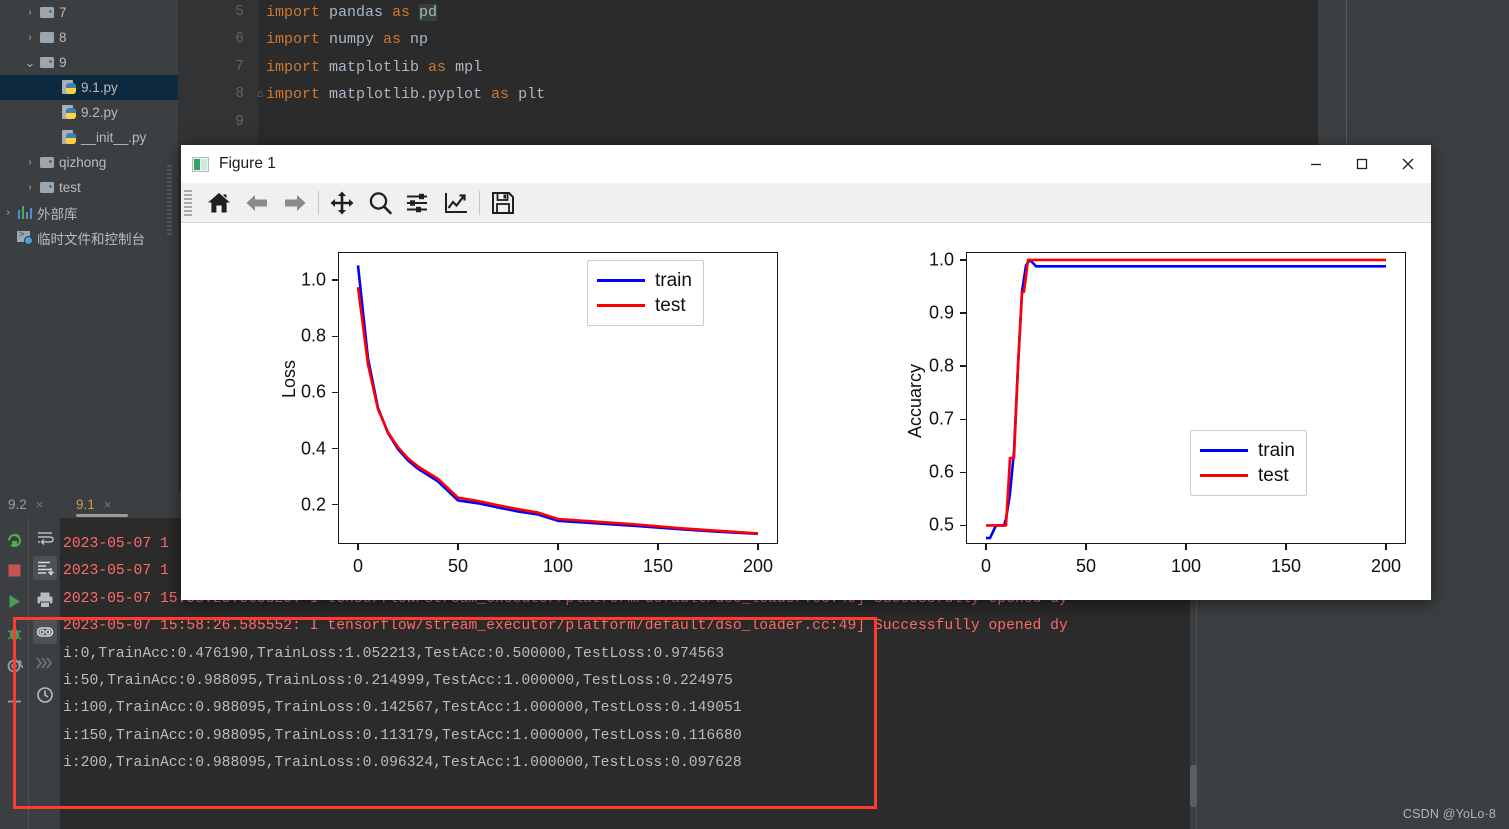 This screenshot has height=829, width=1509. Describe the element at coordinates (99, 87) in the screenshot. I see `tree-item-label: 9.1.py` at that location.